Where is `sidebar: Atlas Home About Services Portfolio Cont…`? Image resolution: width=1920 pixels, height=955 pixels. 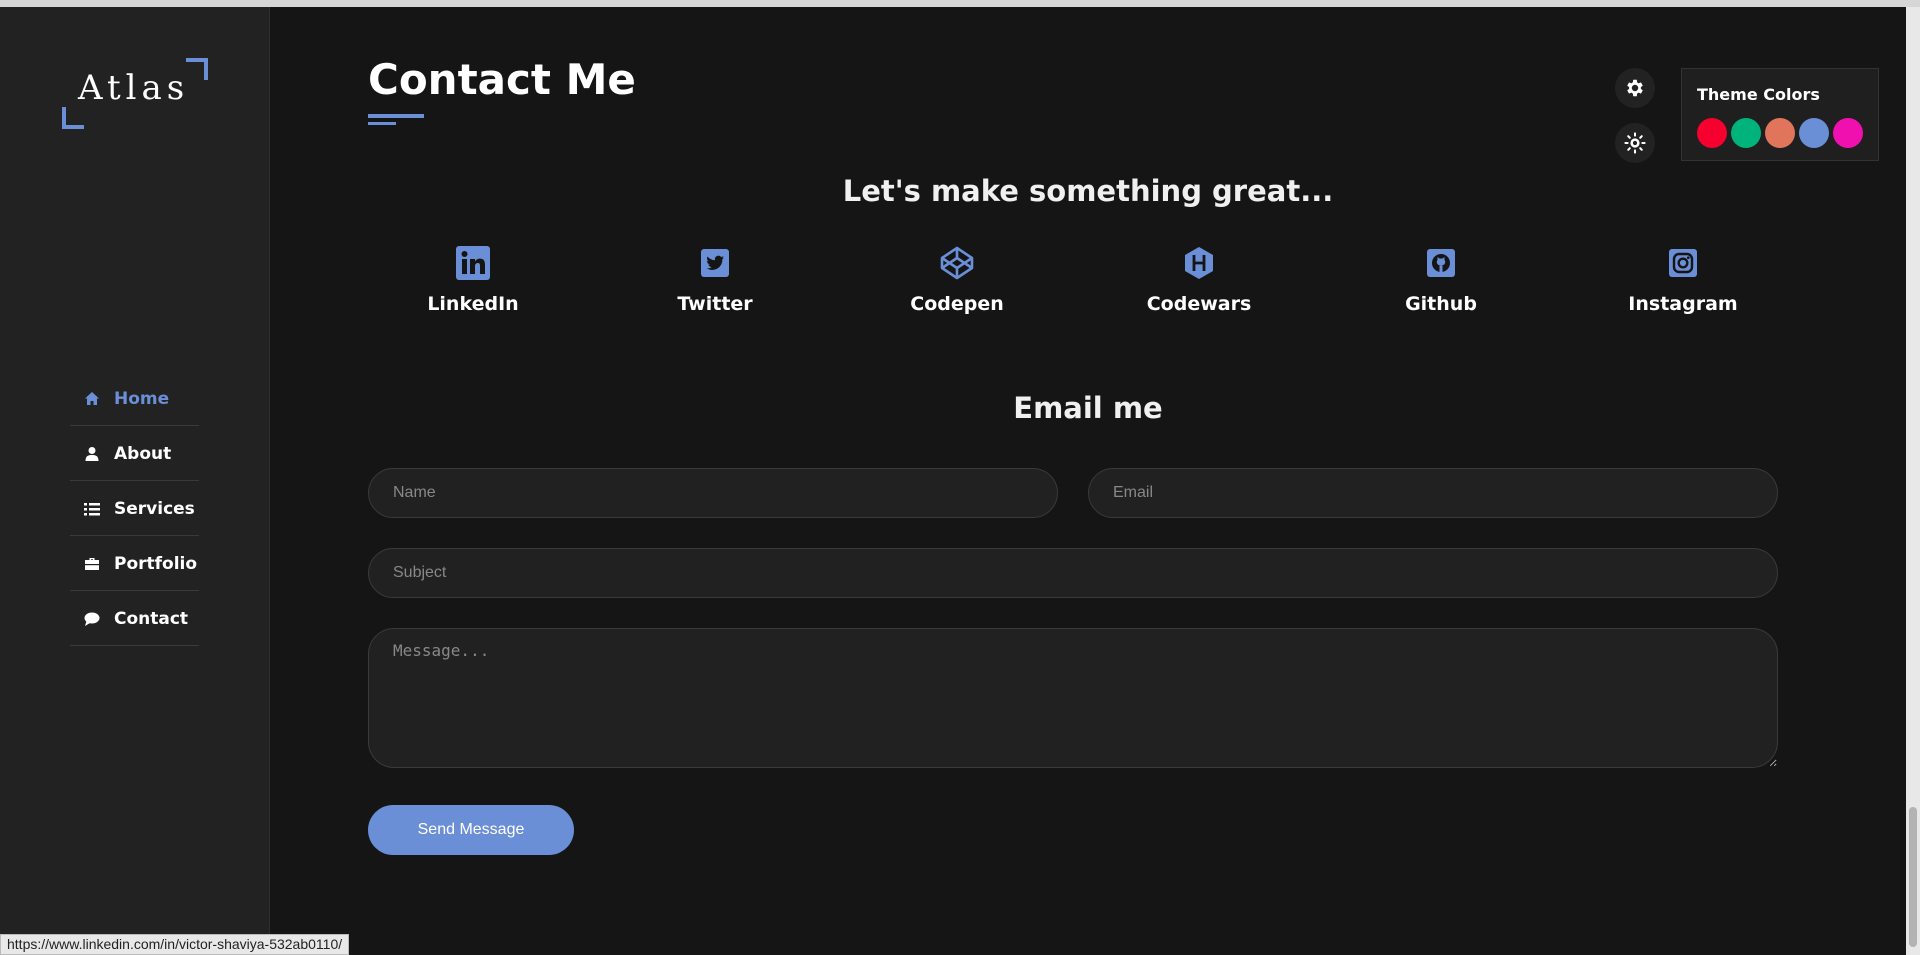 sidebar: Atlas Home About Services Portfolio Cont… is located at coordinates (135, 481).